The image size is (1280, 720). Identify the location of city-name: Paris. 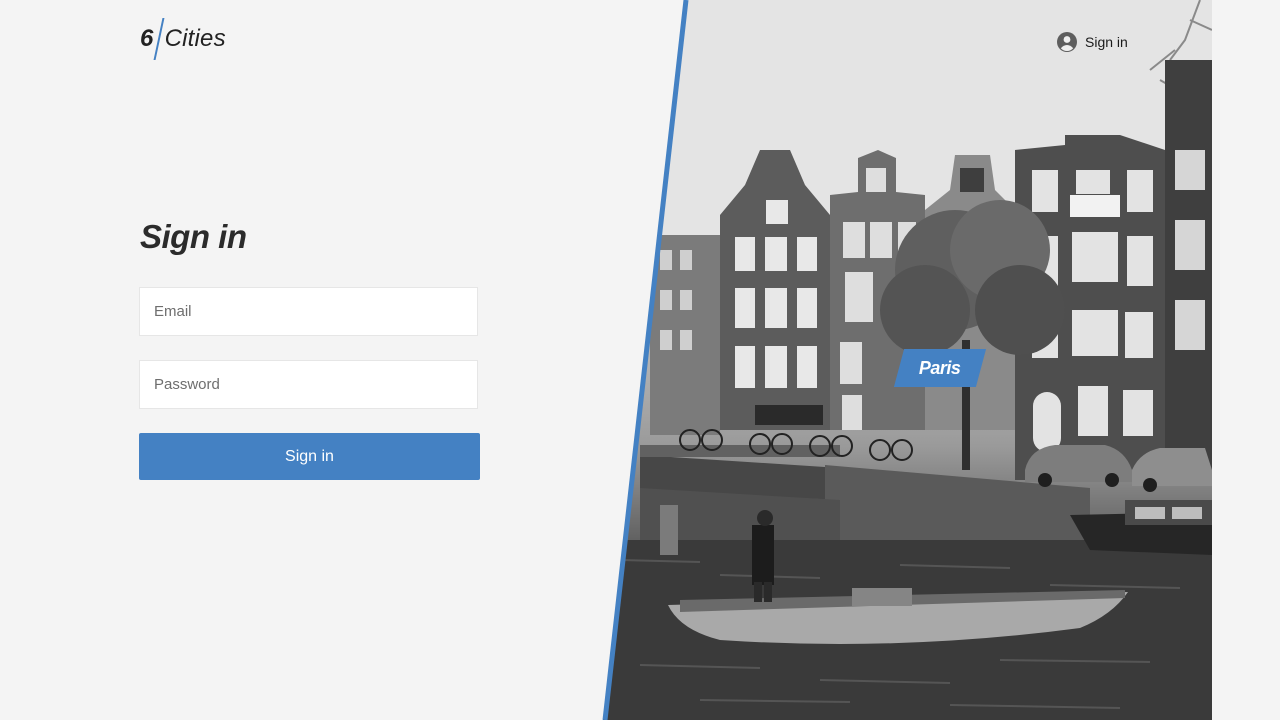
(940, 367).